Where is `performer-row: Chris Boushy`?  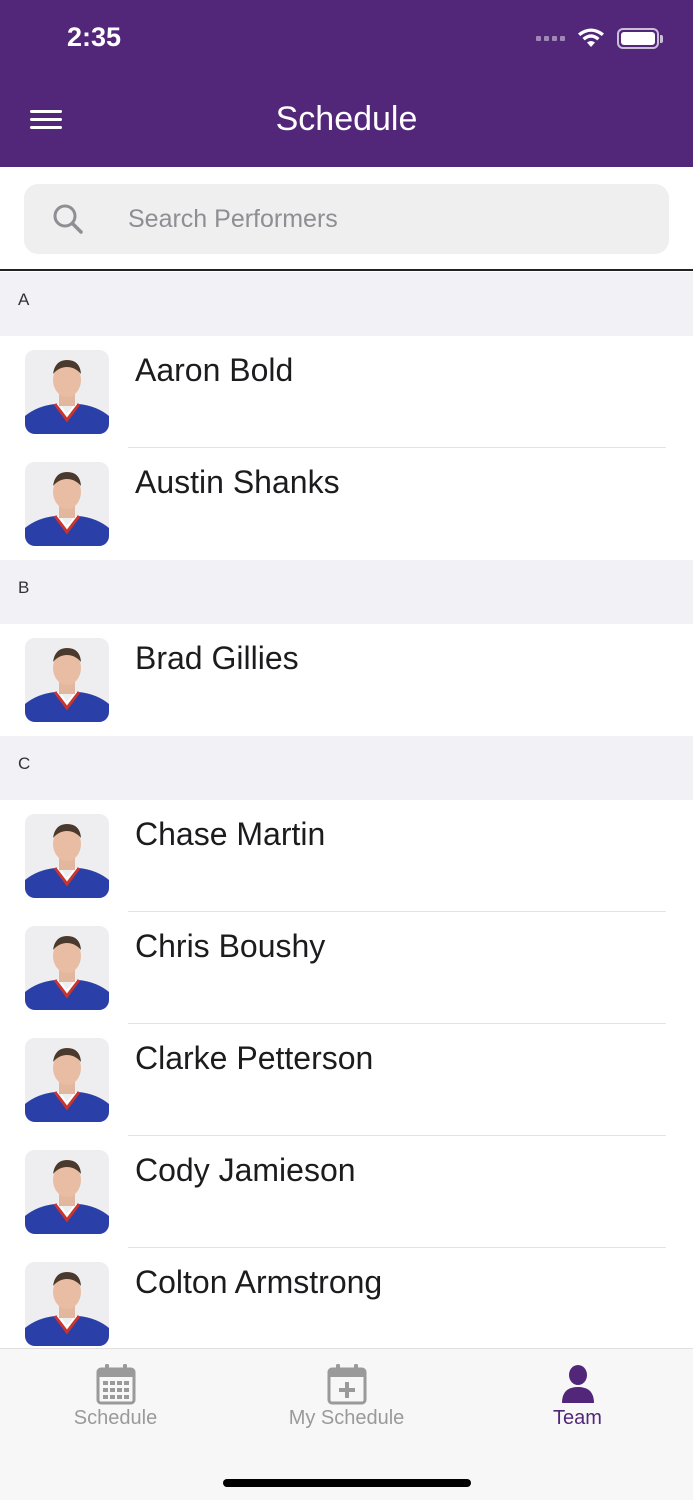 performer-row: Chris Boushy is located at coordinates (346, 968).